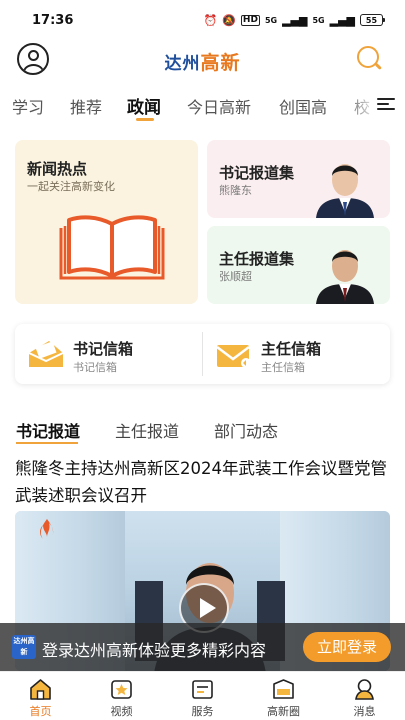  What do you see at coordinates (235, 276) in the screenshot?
I see `director-name: 张顺超` at bounding box center [235, 276].